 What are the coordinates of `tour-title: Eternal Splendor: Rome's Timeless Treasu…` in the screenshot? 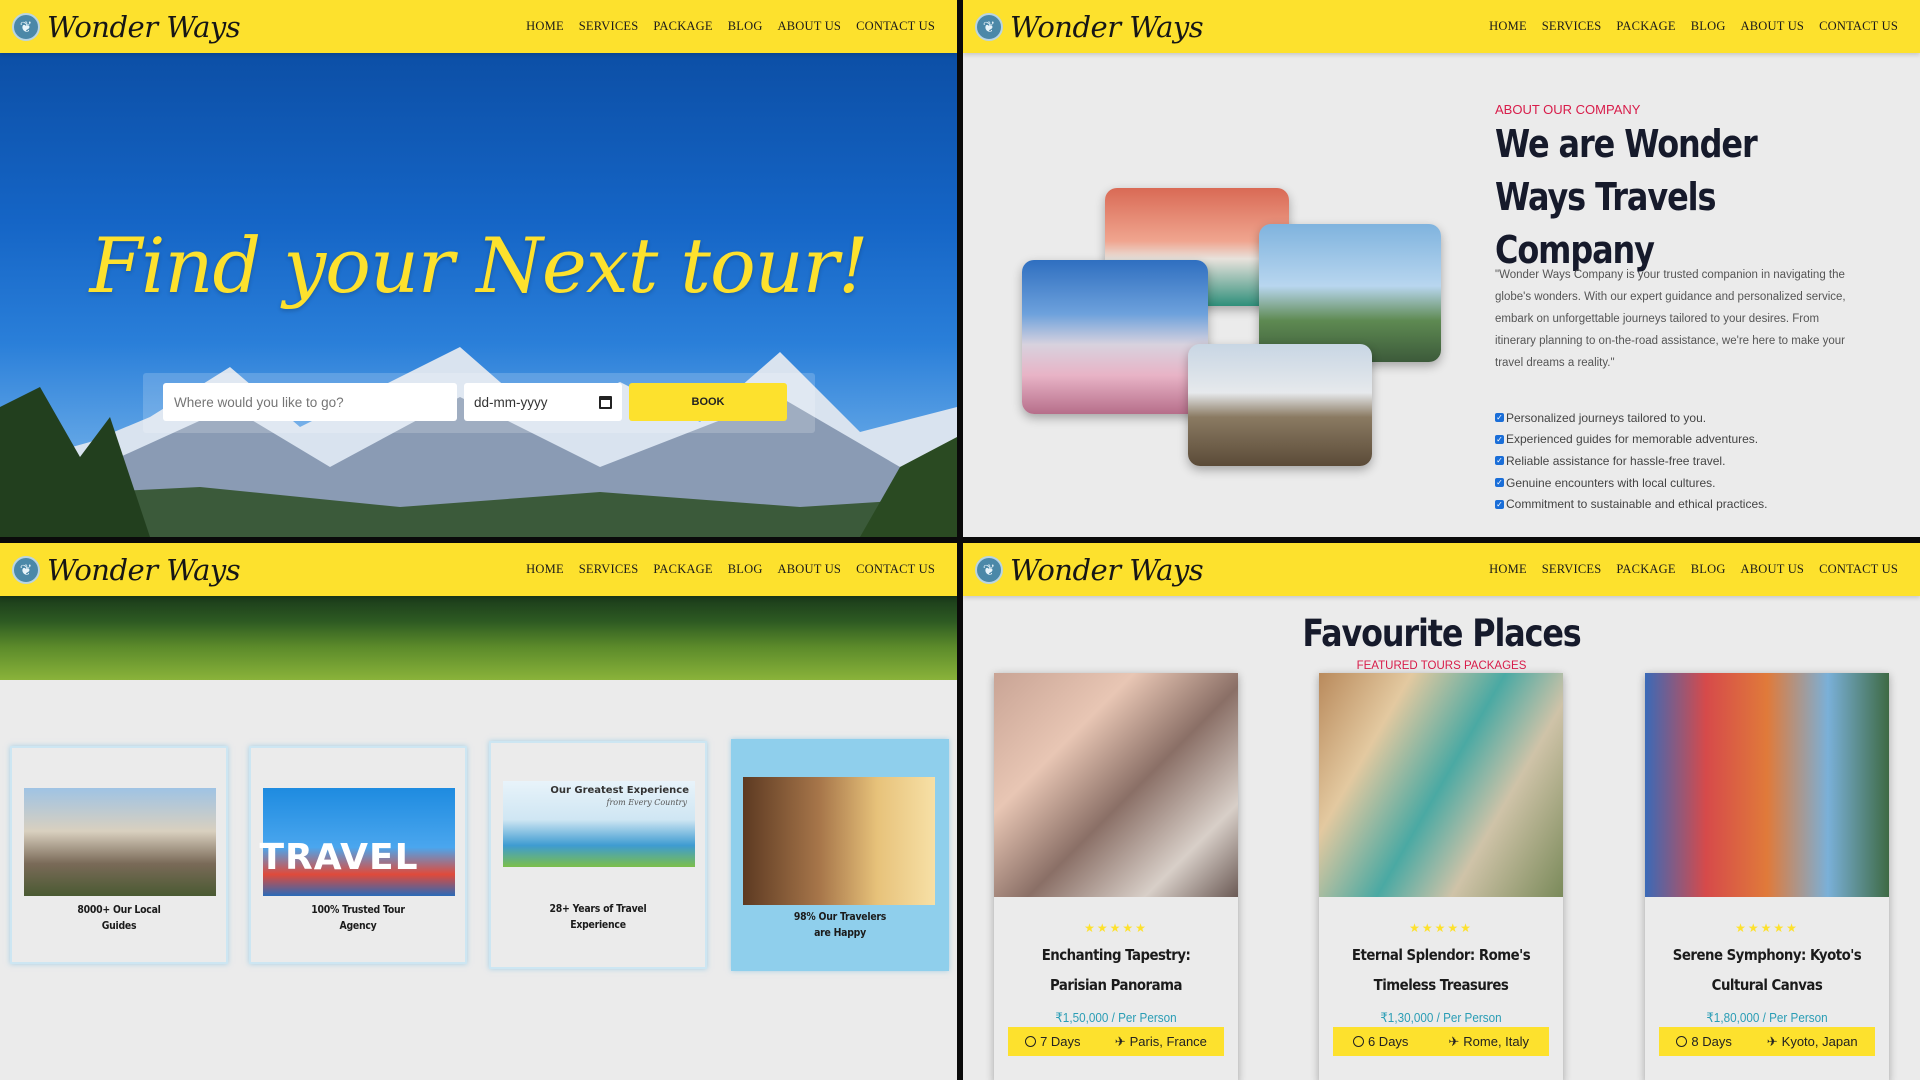 It's located at (1440, 970).